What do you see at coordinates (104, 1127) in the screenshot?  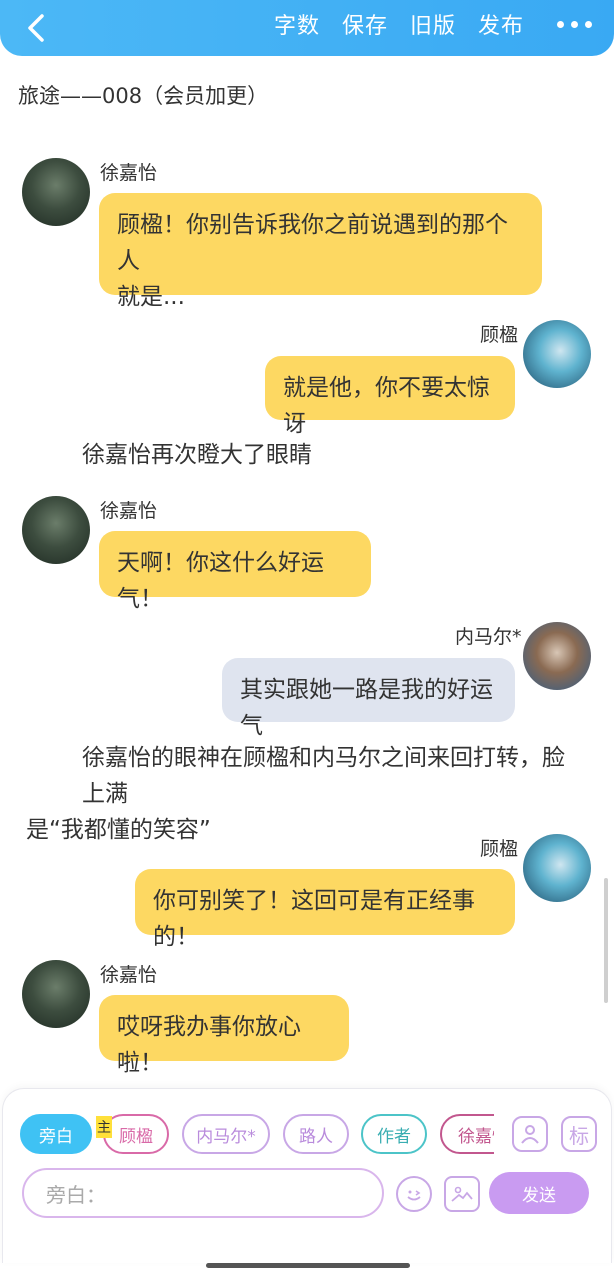 I see `main-role-tag: 主` at bounding box center [104, 1127].